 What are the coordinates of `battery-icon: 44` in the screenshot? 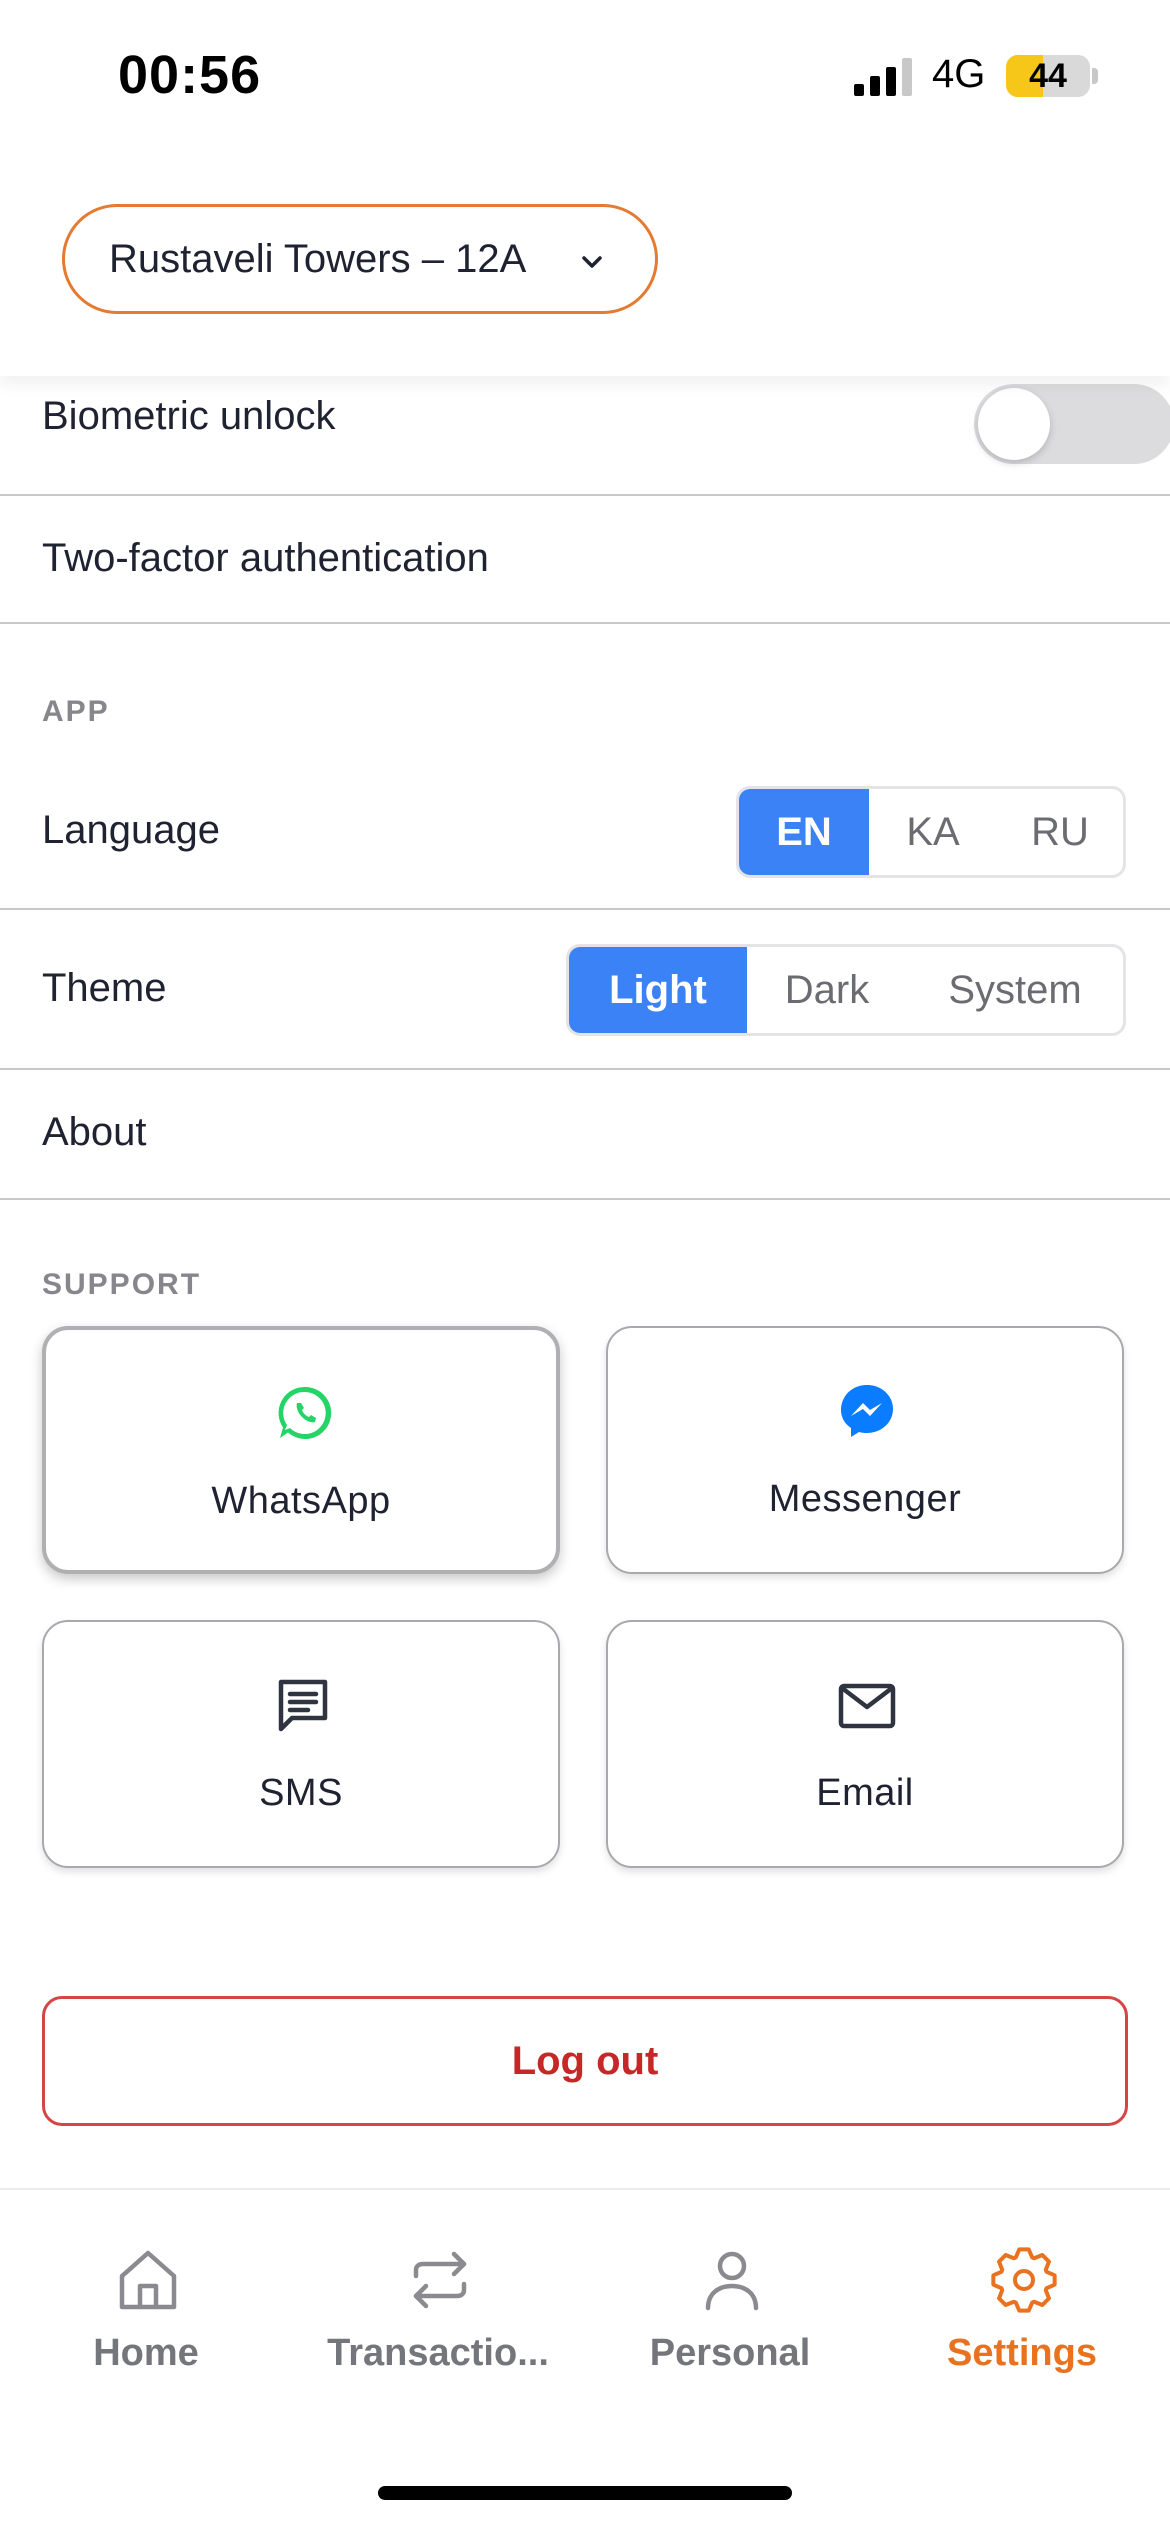 It's located at (1048, 76).